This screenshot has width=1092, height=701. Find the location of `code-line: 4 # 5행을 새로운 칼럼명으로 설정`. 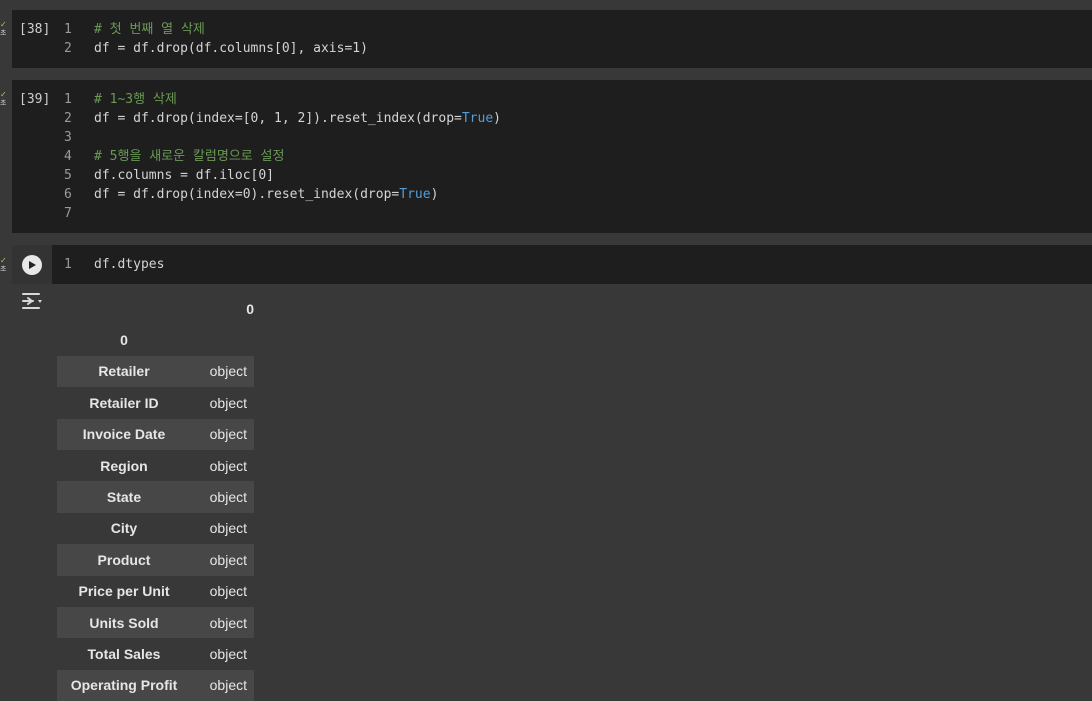

code-line: 4 # 5행을 새로운 칼럼명으로 설정 is located at coordinates (282, 156).